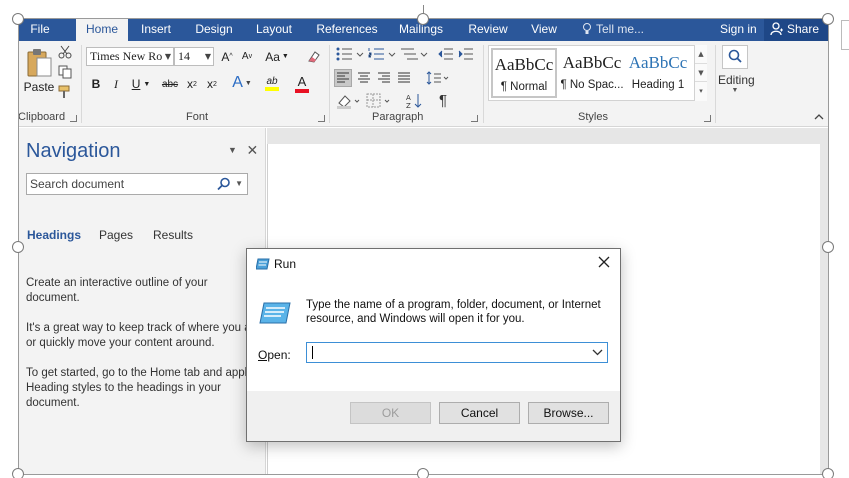 The width and height of the screenshot is (849, 478). Describe the element at coordinates (279, 355) in the screenshot. I see `open-label-rest: pen:` at that location.